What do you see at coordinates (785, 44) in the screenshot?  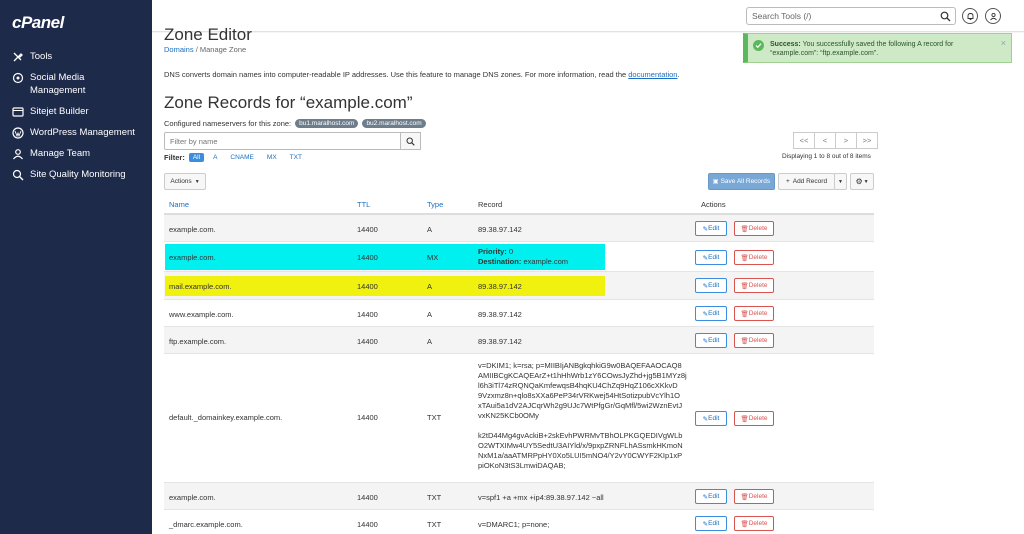 I see `toast-title: Success:` at bounding box center [785, 44].